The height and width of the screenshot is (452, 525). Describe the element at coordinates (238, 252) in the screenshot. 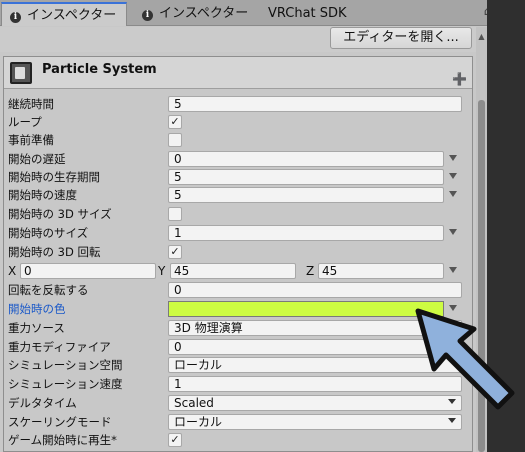

I see `property-row: 開始時の 3D 回転 ✓` at that location.